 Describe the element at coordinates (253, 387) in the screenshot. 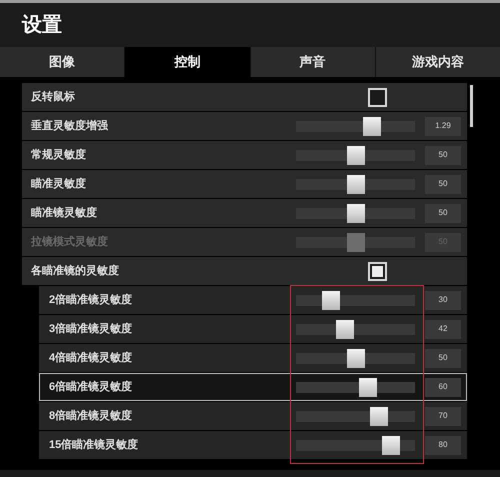

I see `setting-row: 6倍瞄准镜灵敏度 60` at that location.